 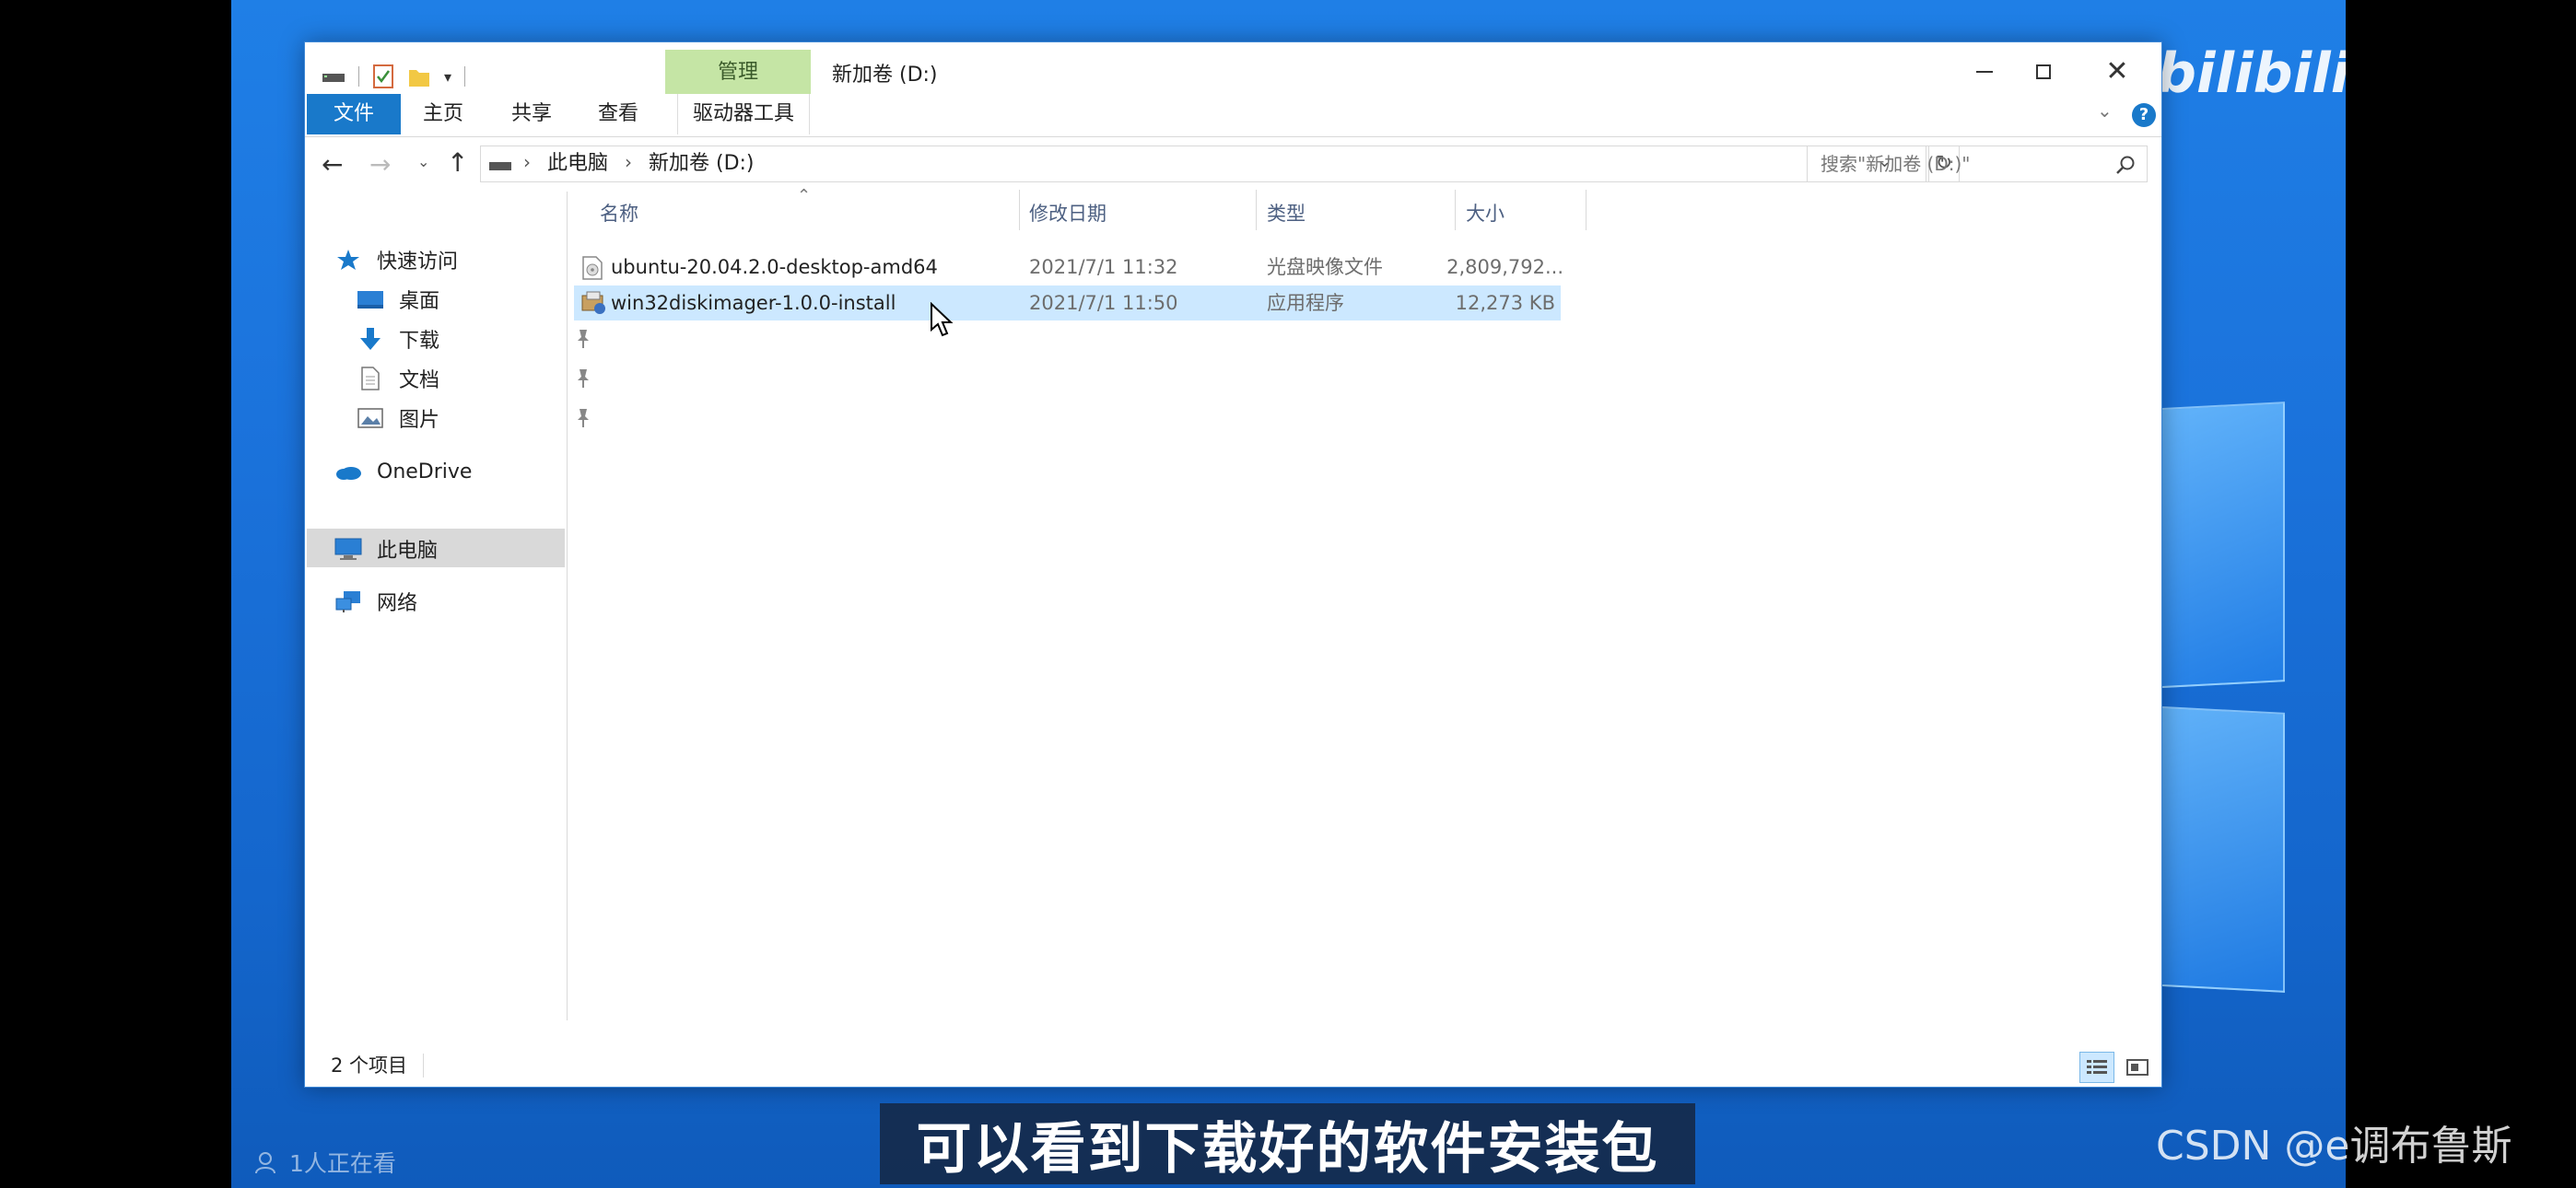 What do you see at coordinates (1305, 303) in the screenshot?
I see `file-type: 应用程序` at bounding box center [1305, 303].